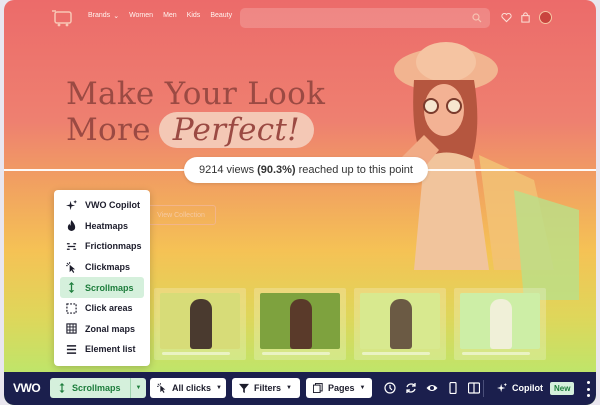  I want to click on compare-split-icon, so click(474, 388).